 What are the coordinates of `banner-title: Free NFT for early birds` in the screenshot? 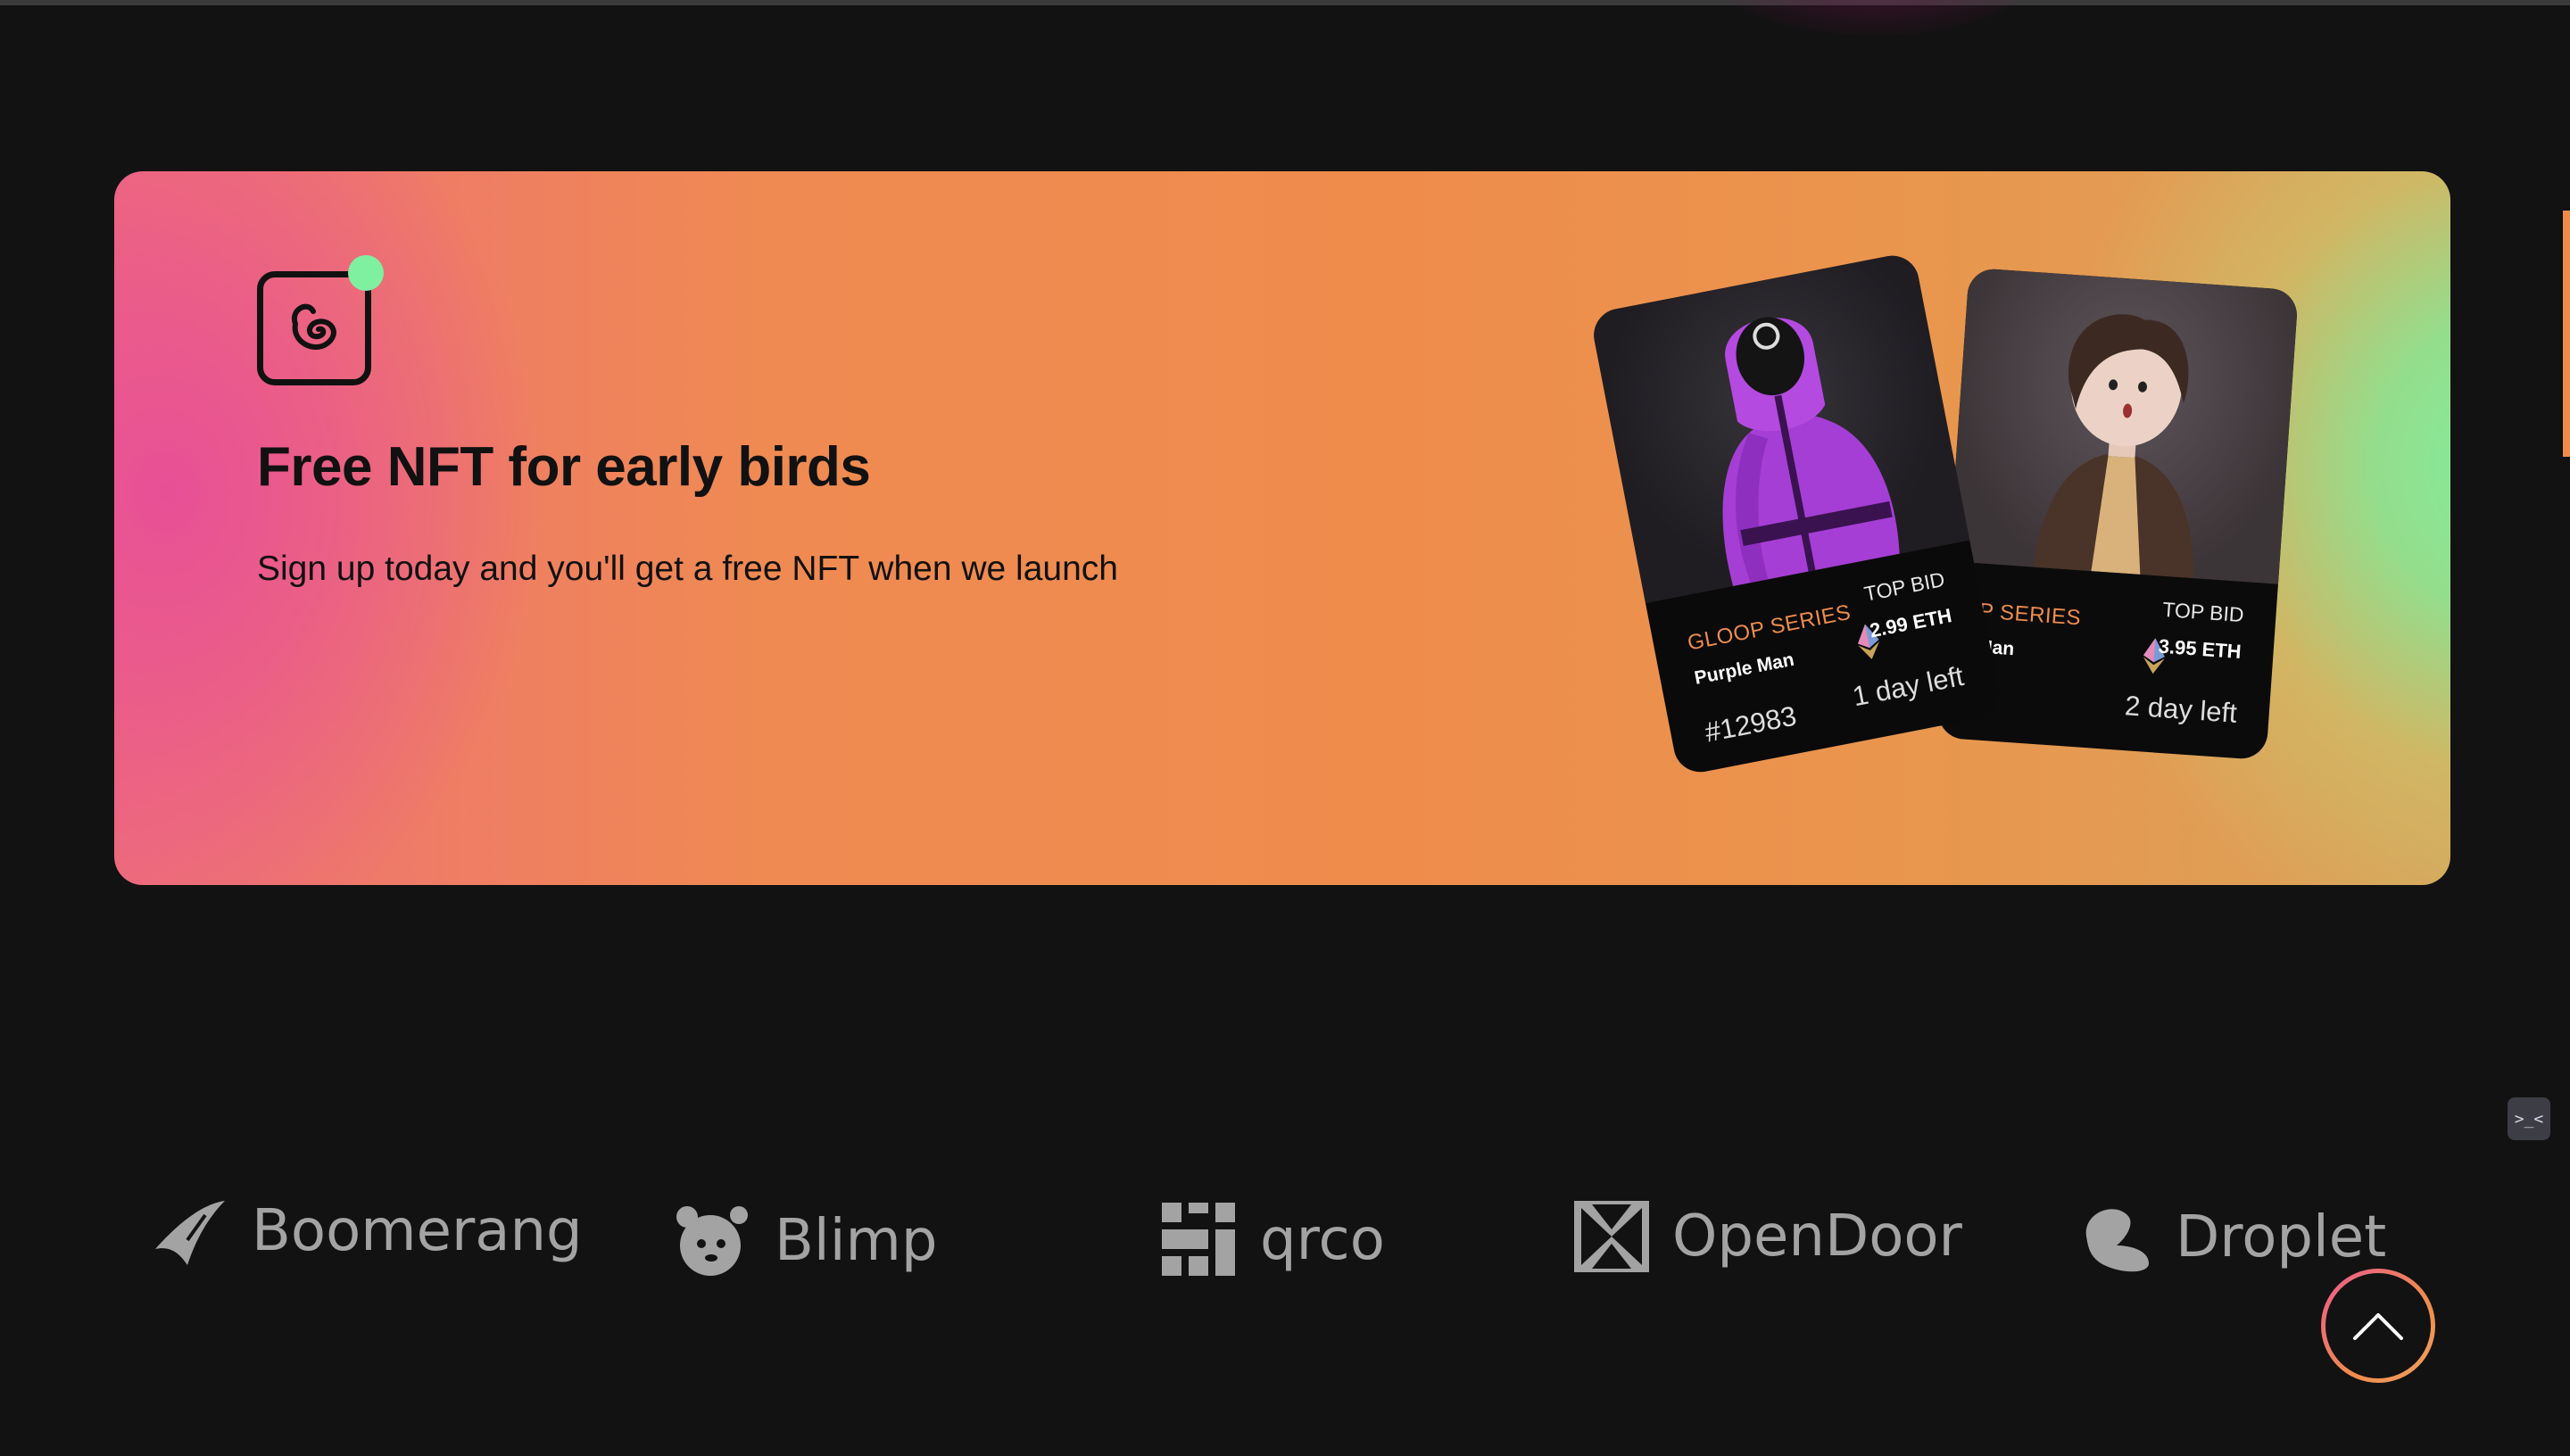 It's located at (564, 467).